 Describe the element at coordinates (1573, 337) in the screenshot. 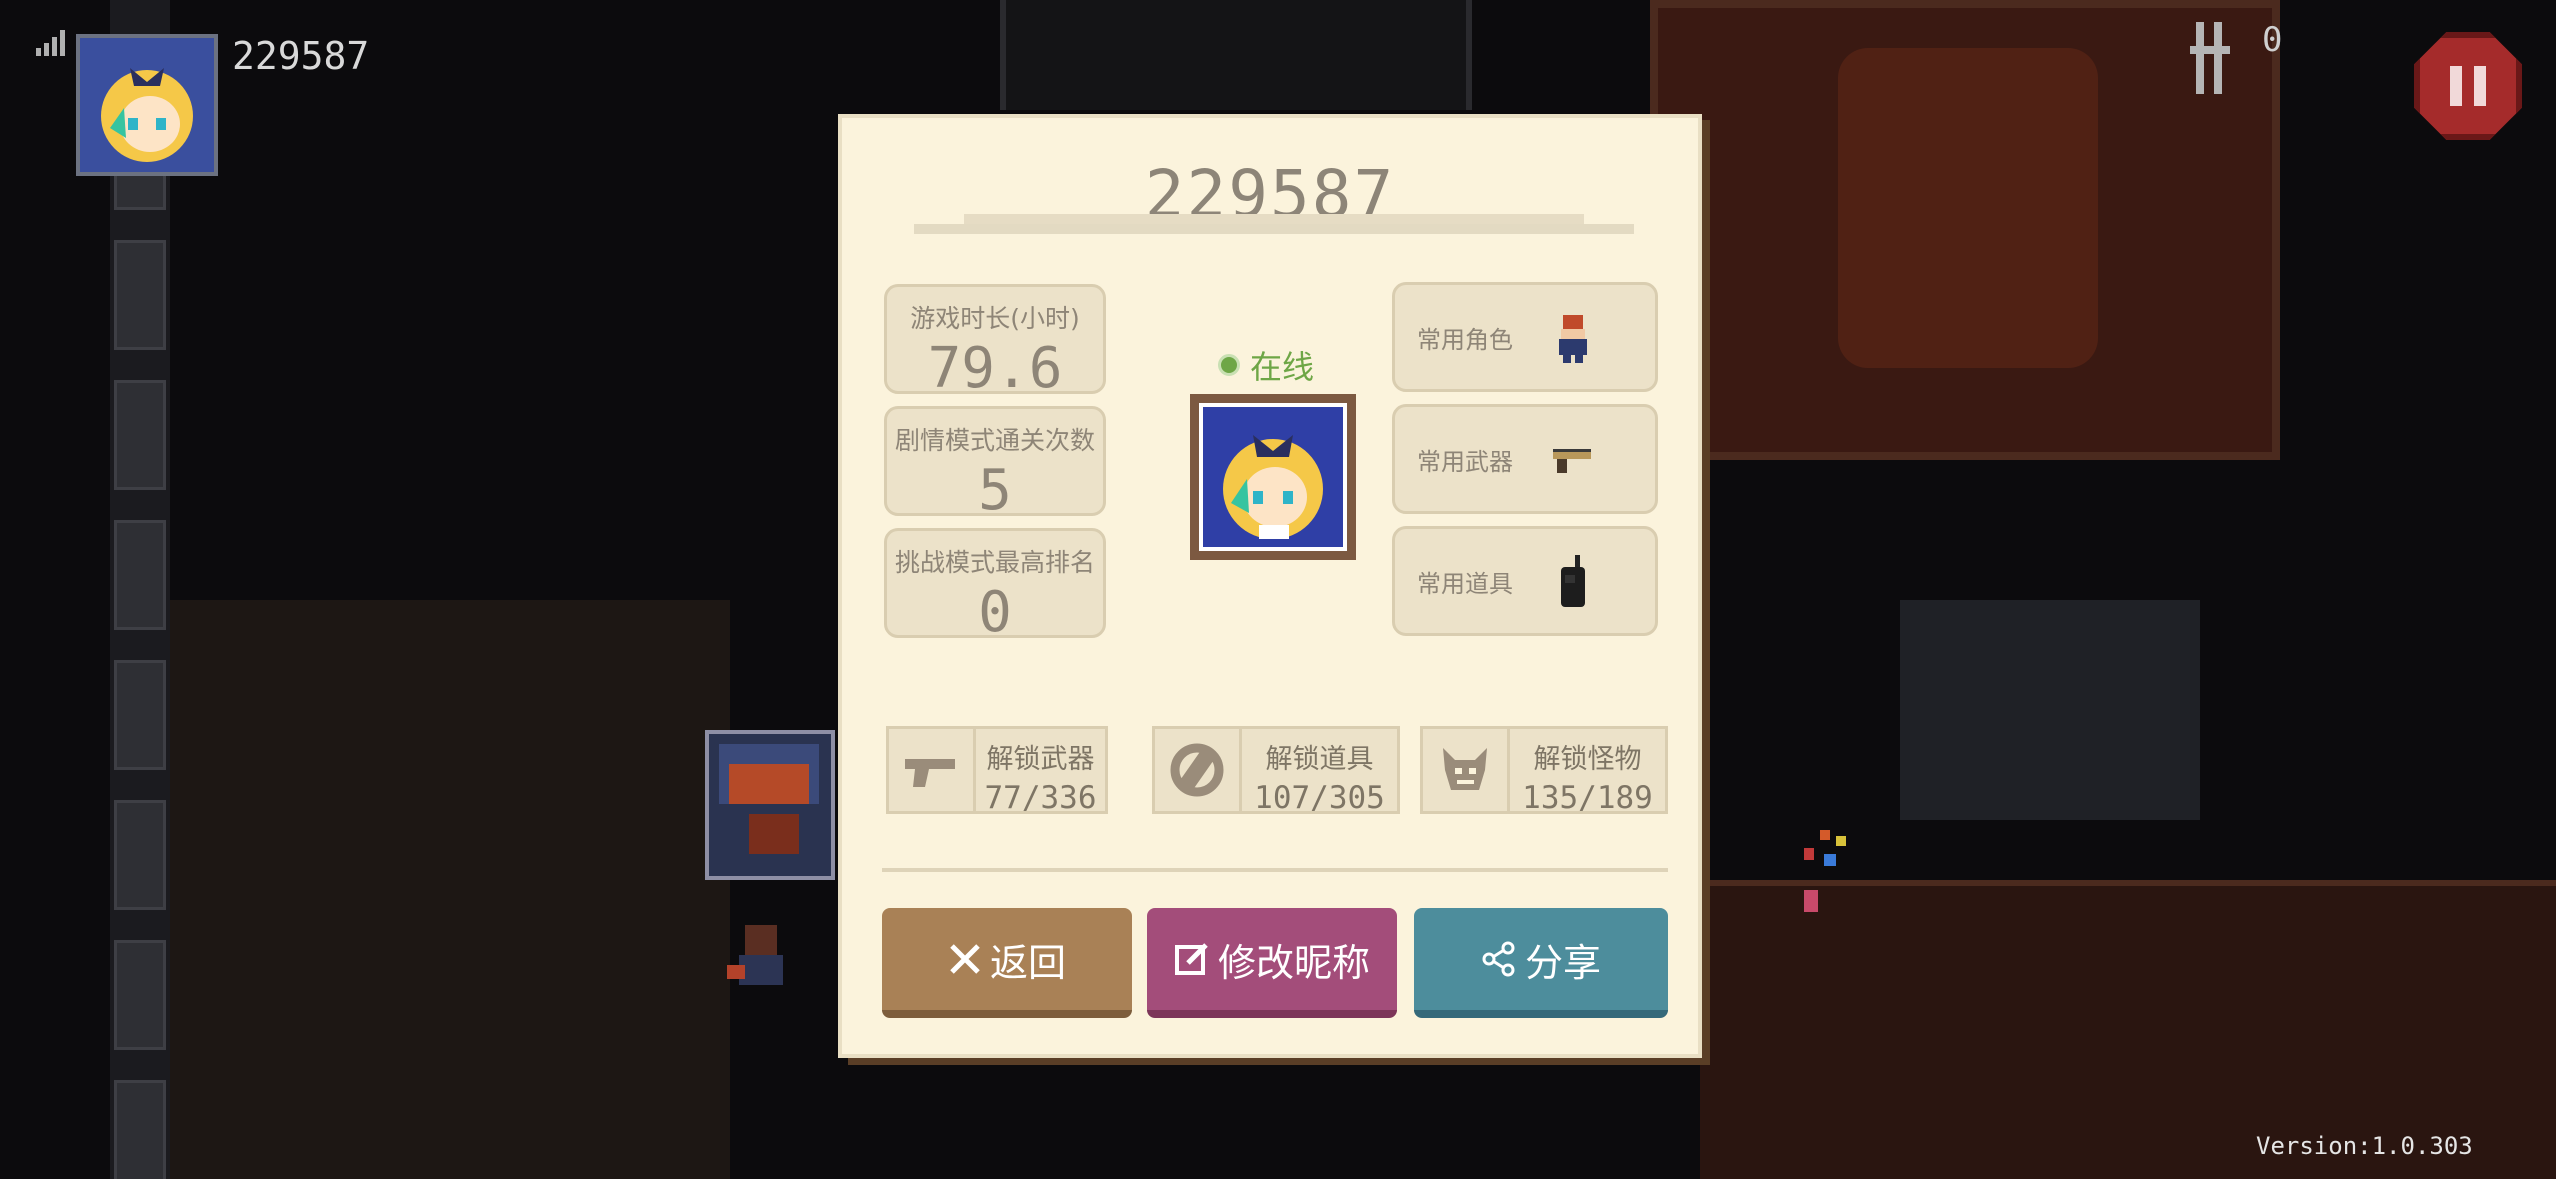

I see `character-icon` at that location.